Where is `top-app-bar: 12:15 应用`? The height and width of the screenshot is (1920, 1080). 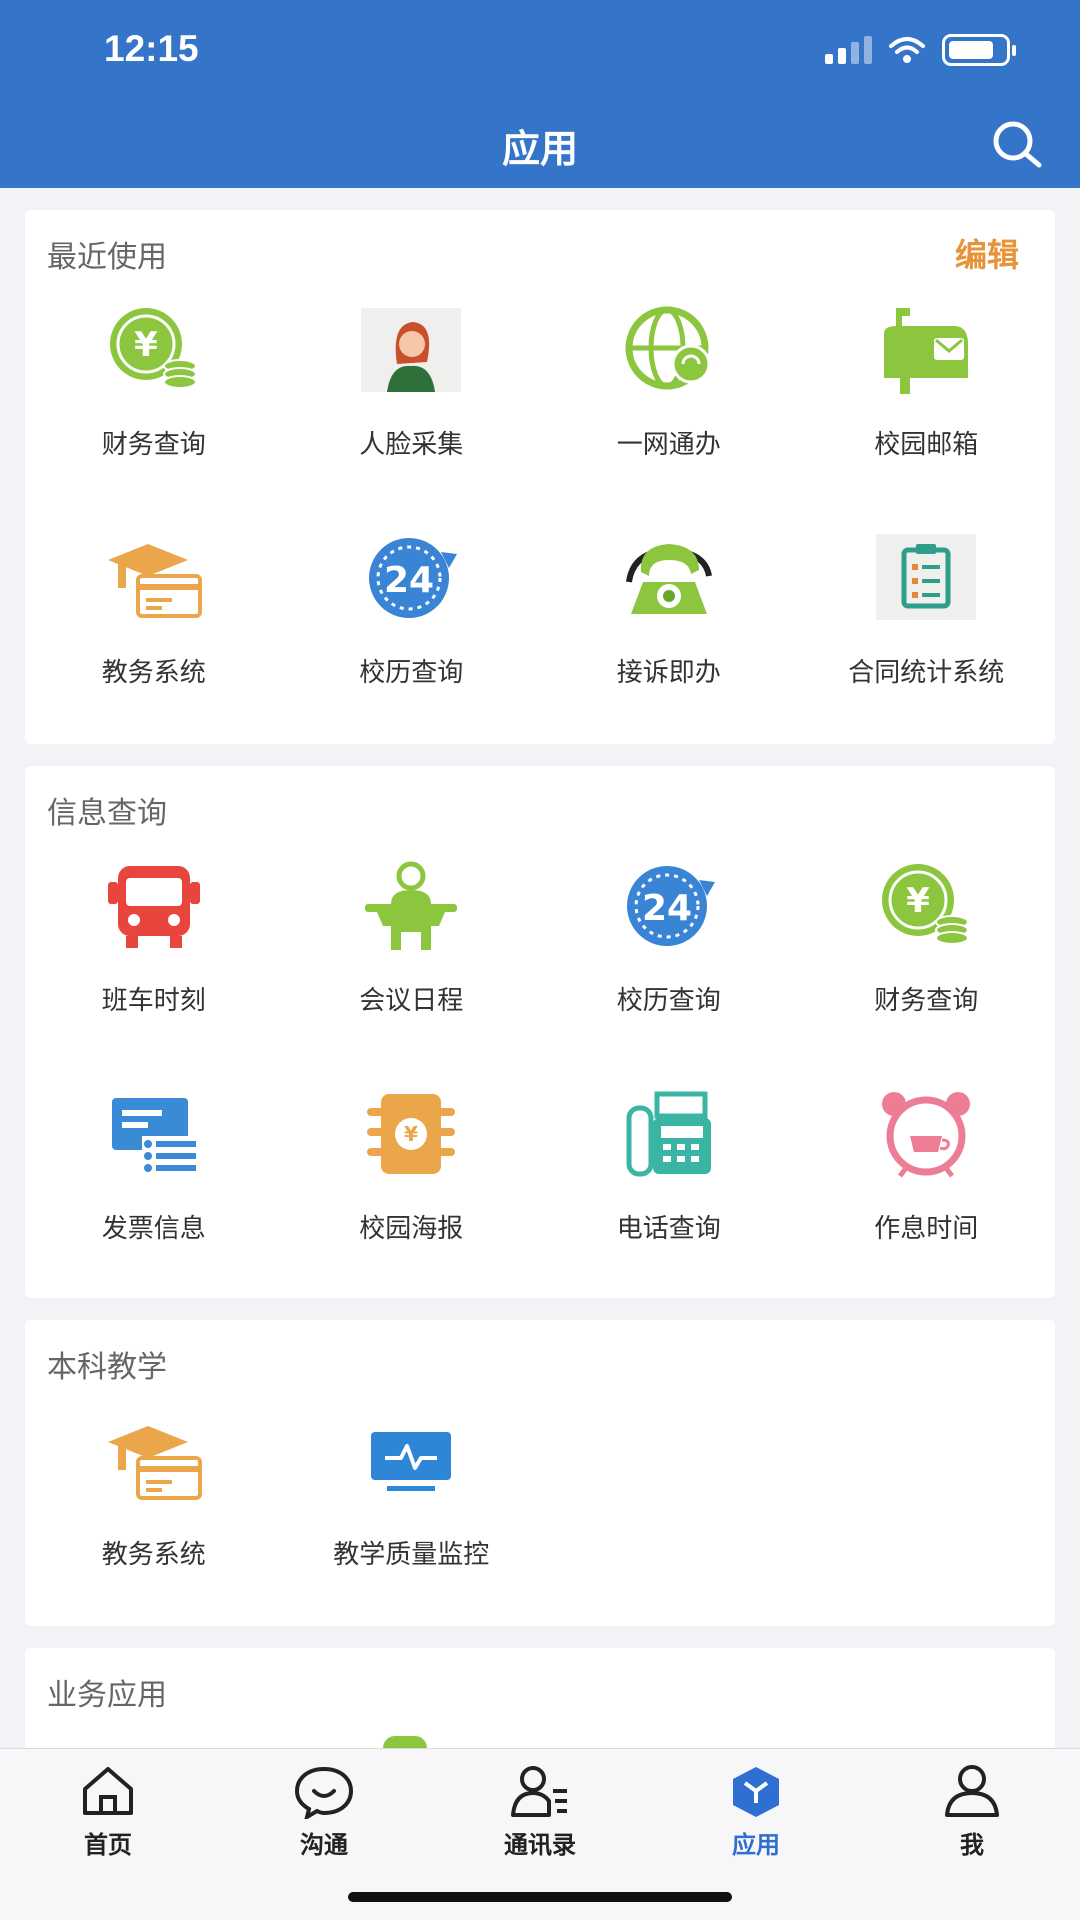
top-app-bar: 12:15 应用 is located at coordinates (540, 94).